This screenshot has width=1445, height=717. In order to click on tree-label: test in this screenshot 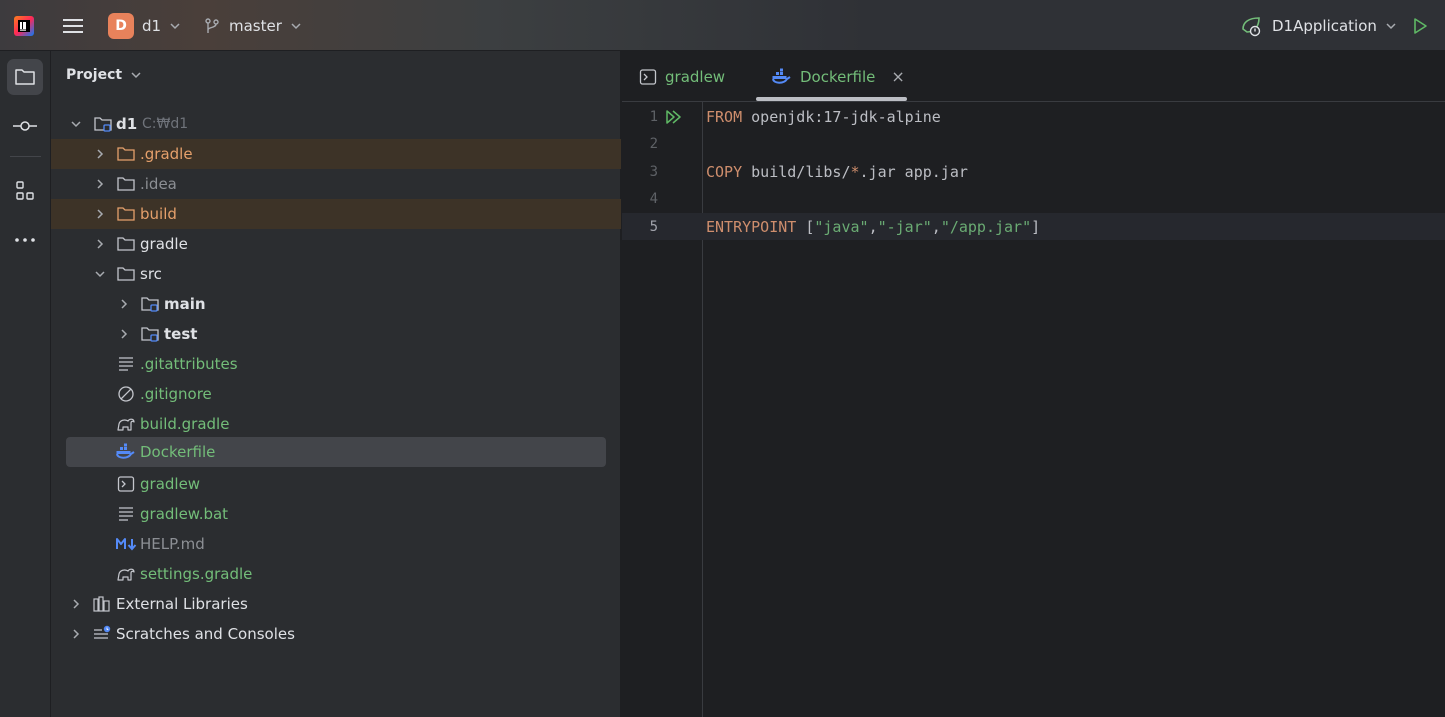, I will do `click(181, 334)`.